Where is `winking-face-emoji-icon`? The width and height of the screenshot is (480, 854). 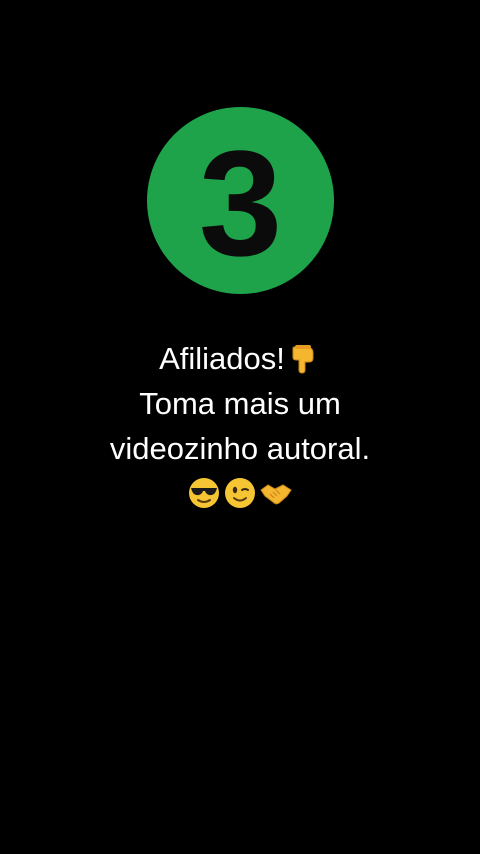
winking-face-emoji-icon is located at coordinates (240, 493).